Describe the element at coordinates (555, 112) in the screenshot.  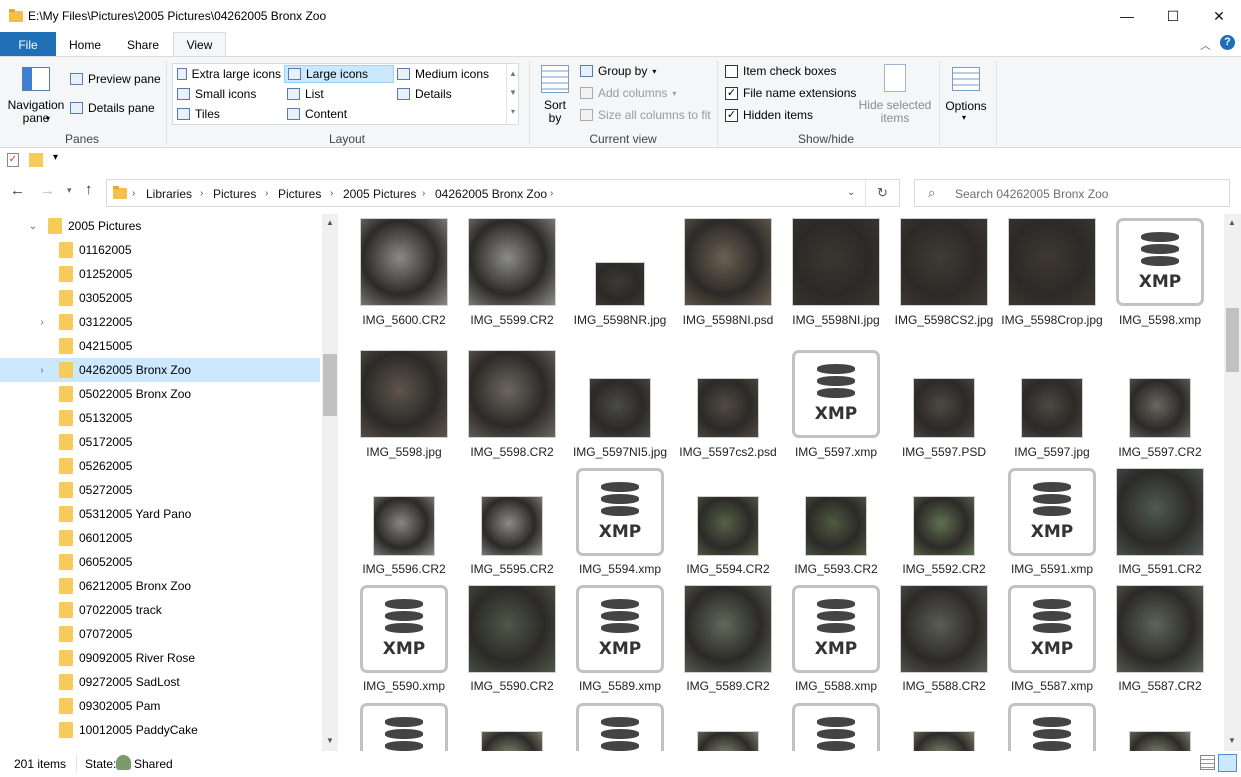
I see `sort-by-button: Sort by` at that location.